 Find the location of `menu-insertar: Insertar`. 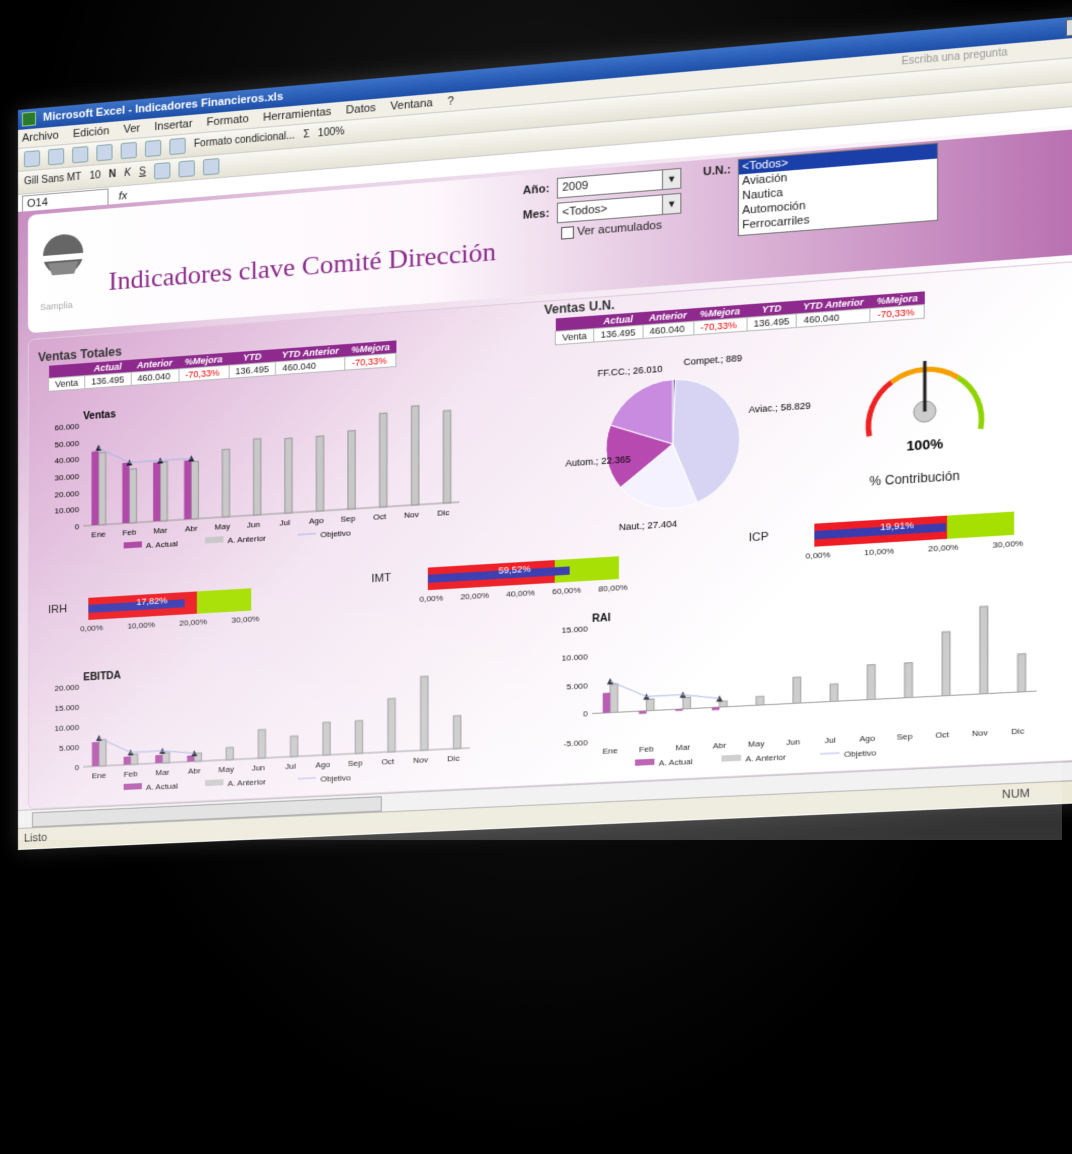

menu-insertar: Insertar is located at coordinates (173, 125).